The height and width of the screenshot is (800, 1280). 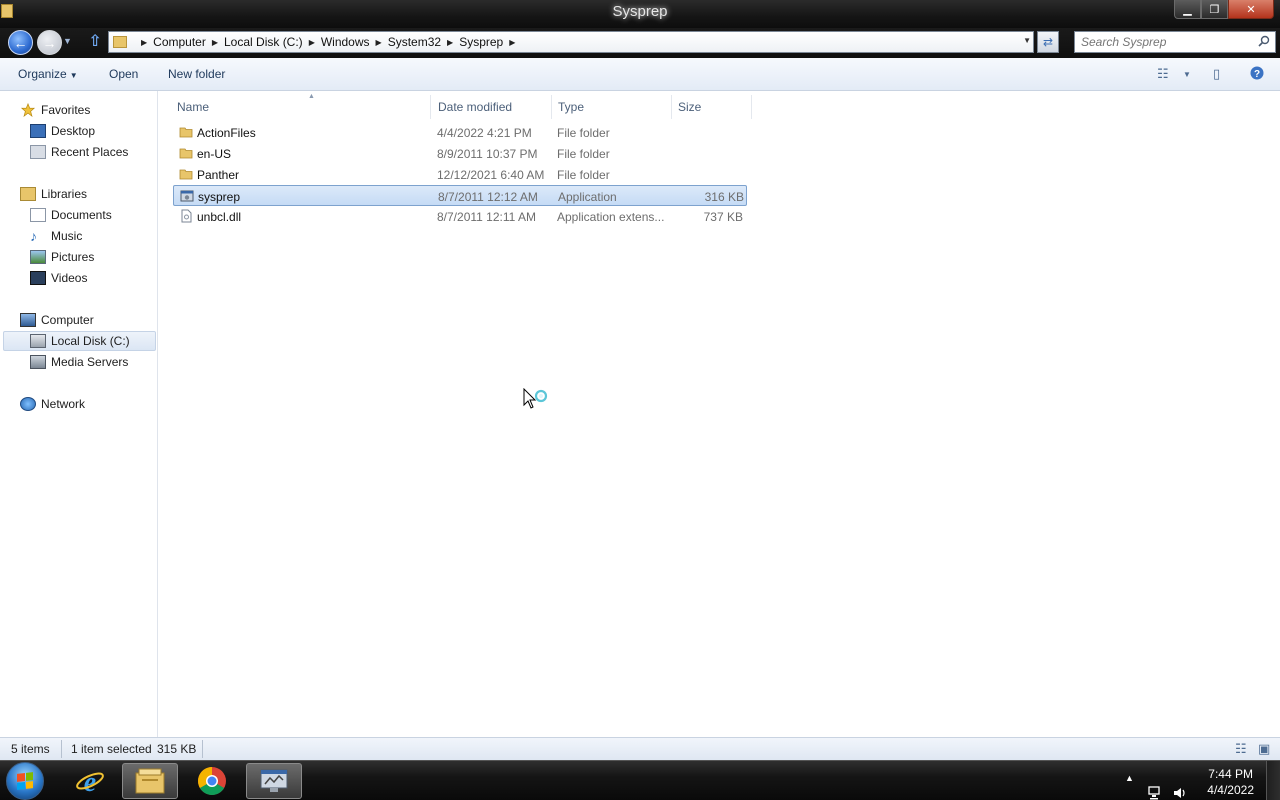 I want to click on start-button, so click(x=25, y=781).